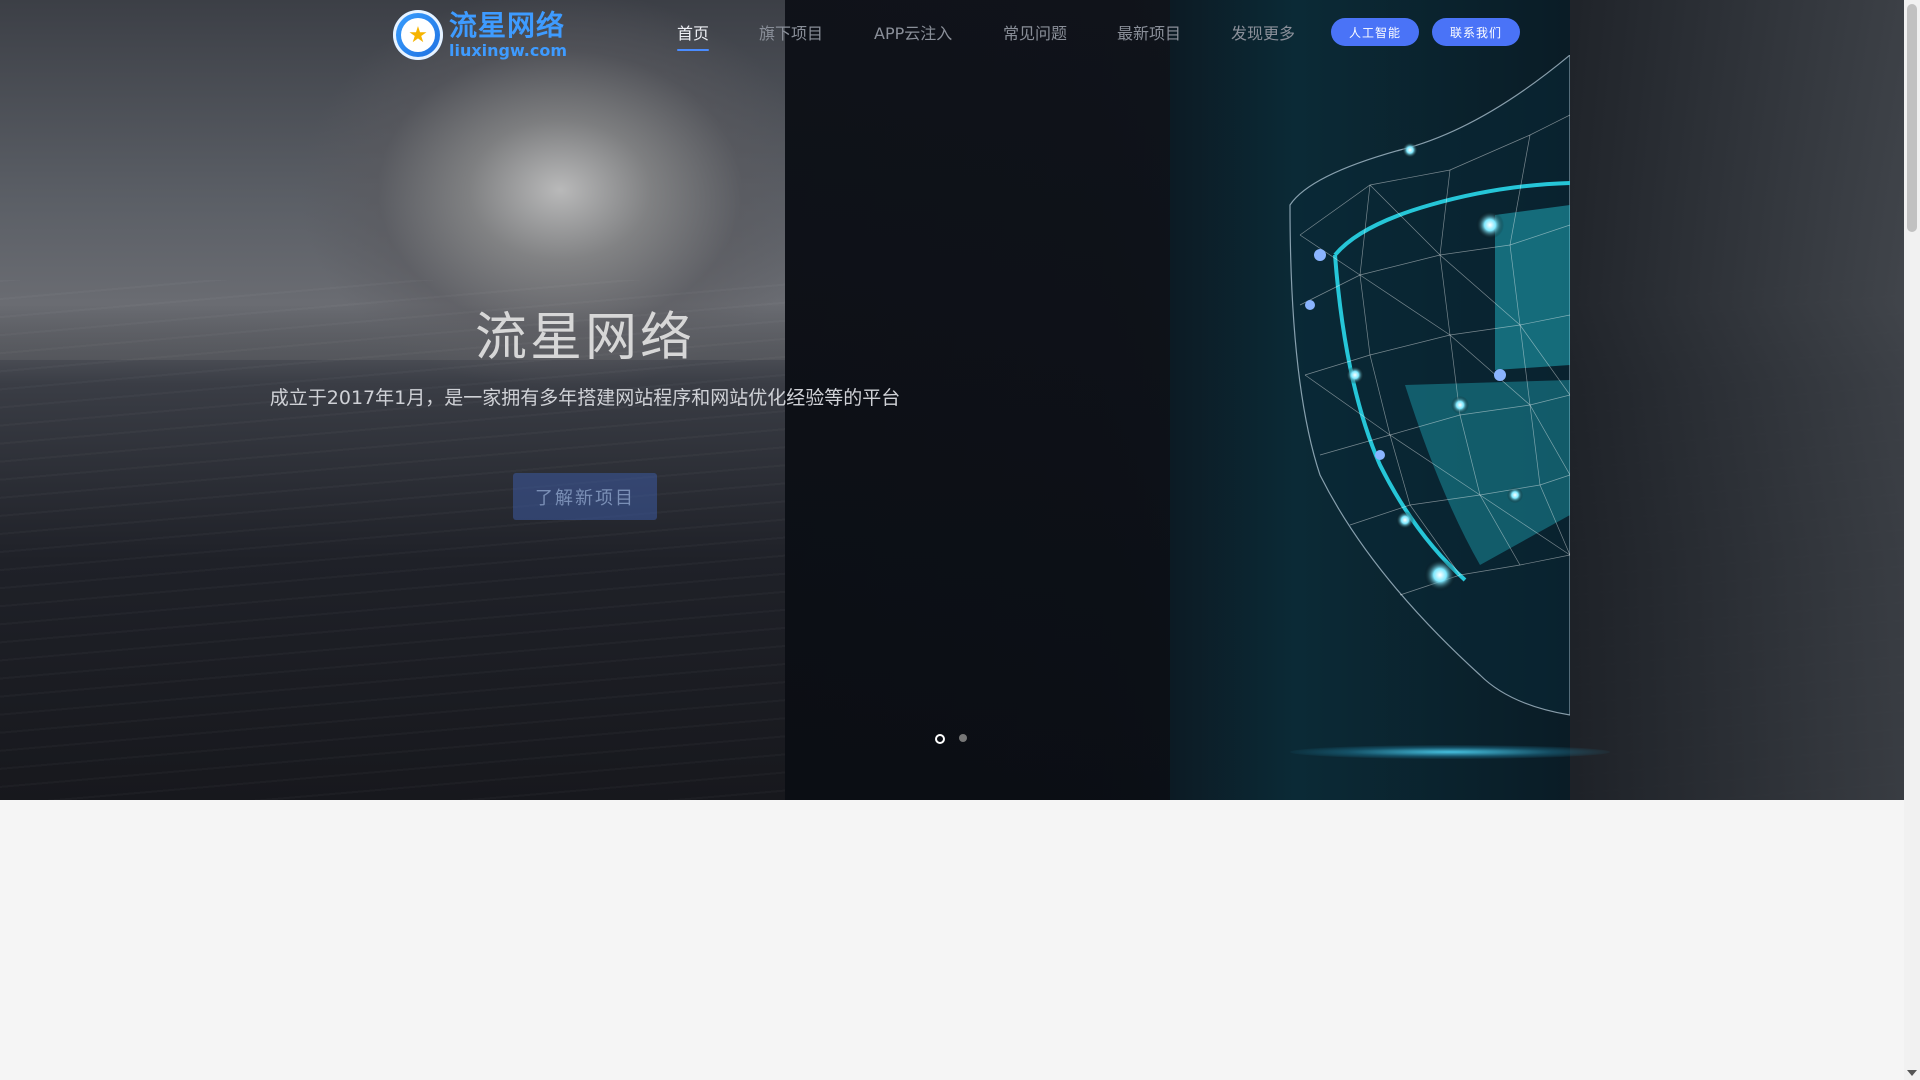  What do you see at coordinates (791, 32) in the screenshot?
I see `nav-item-projects: 旗下项目` at bounding box center [791, 32].